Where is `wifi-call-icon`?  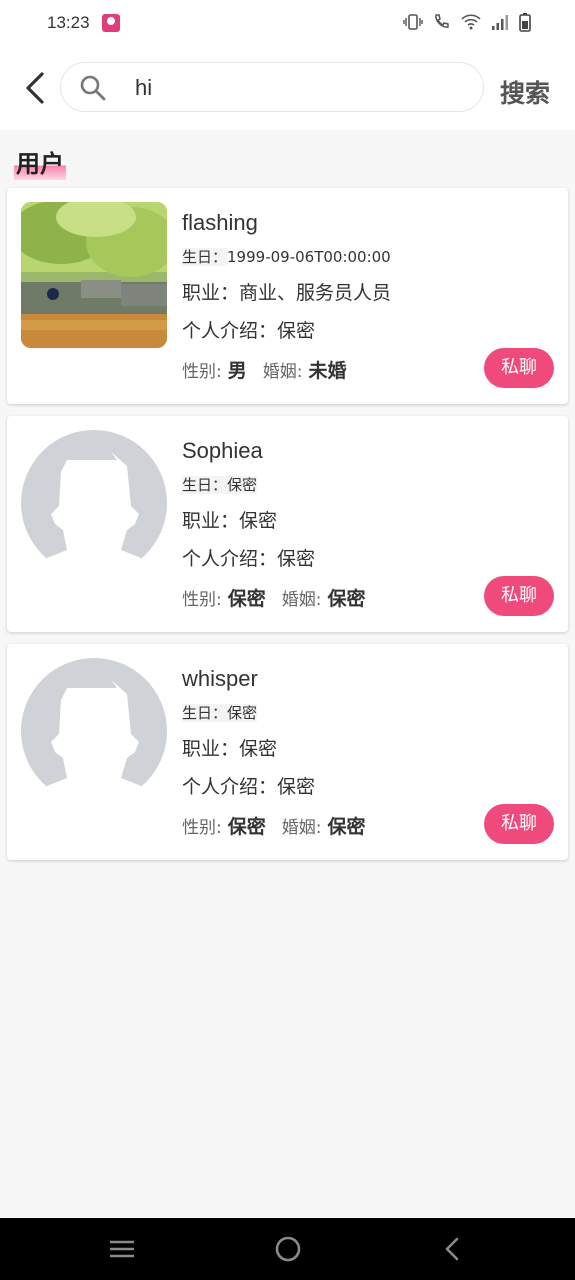 wifi-call-icon is located at coordinates (442, 21).